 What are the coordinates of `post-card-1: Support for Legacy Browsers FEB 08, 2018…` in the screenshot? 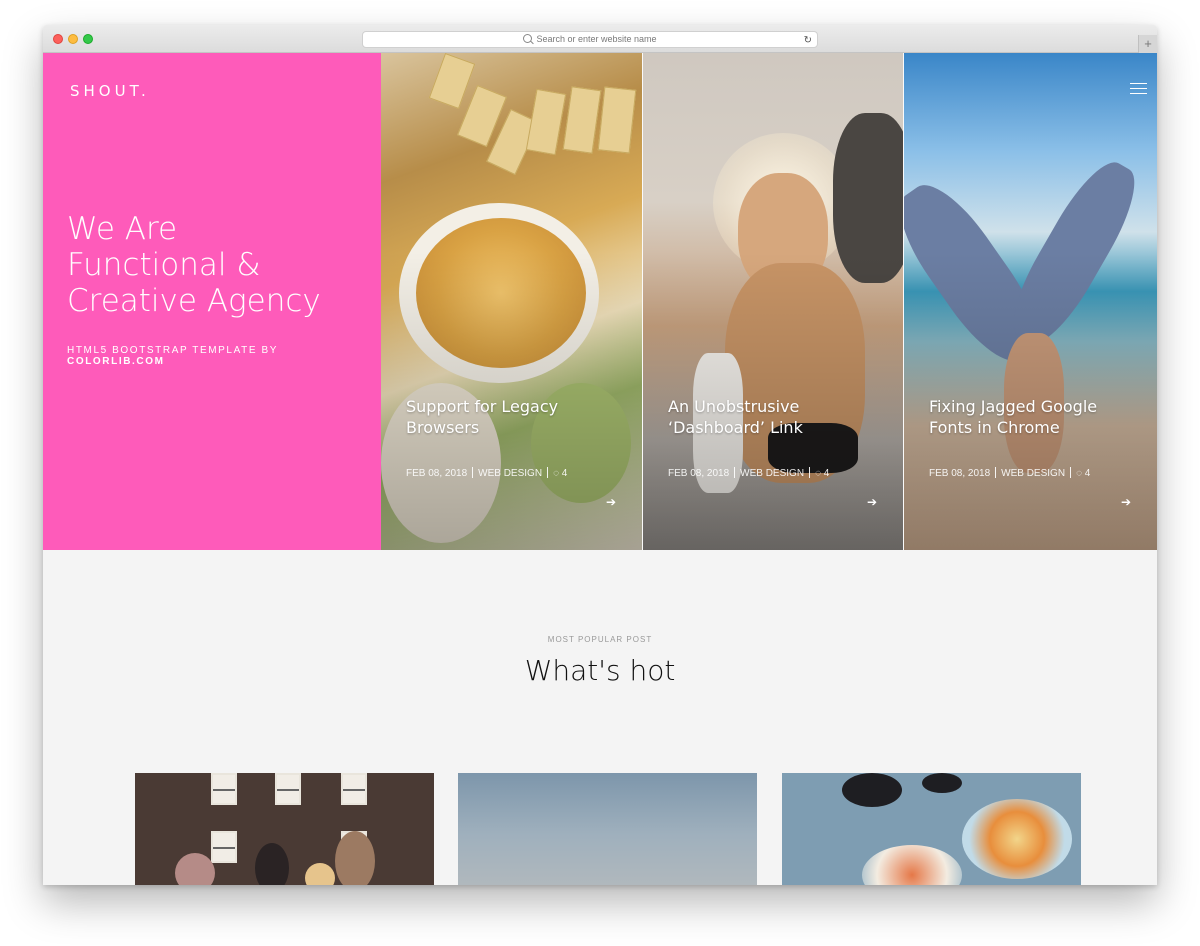 It's located at (511, 301).